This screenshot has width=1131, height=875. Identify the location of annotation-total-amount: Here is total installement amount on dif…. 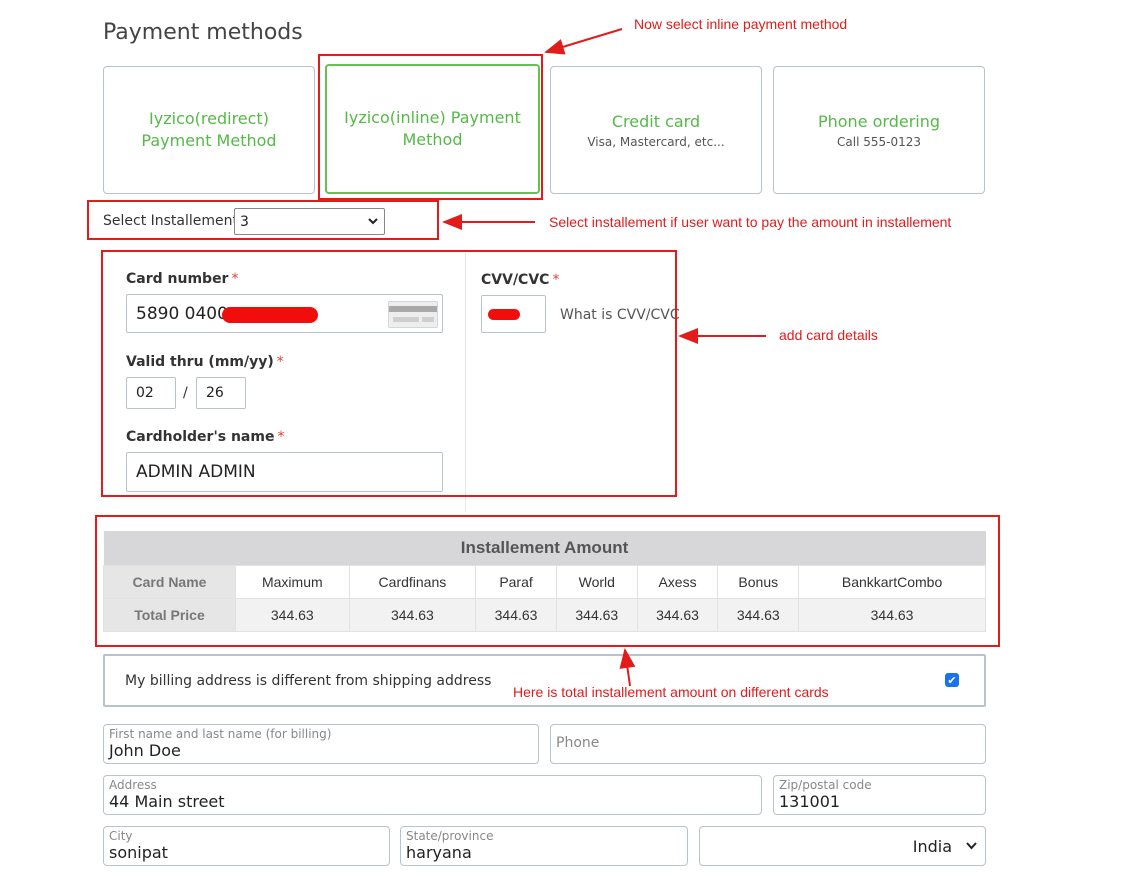
(671, 692).